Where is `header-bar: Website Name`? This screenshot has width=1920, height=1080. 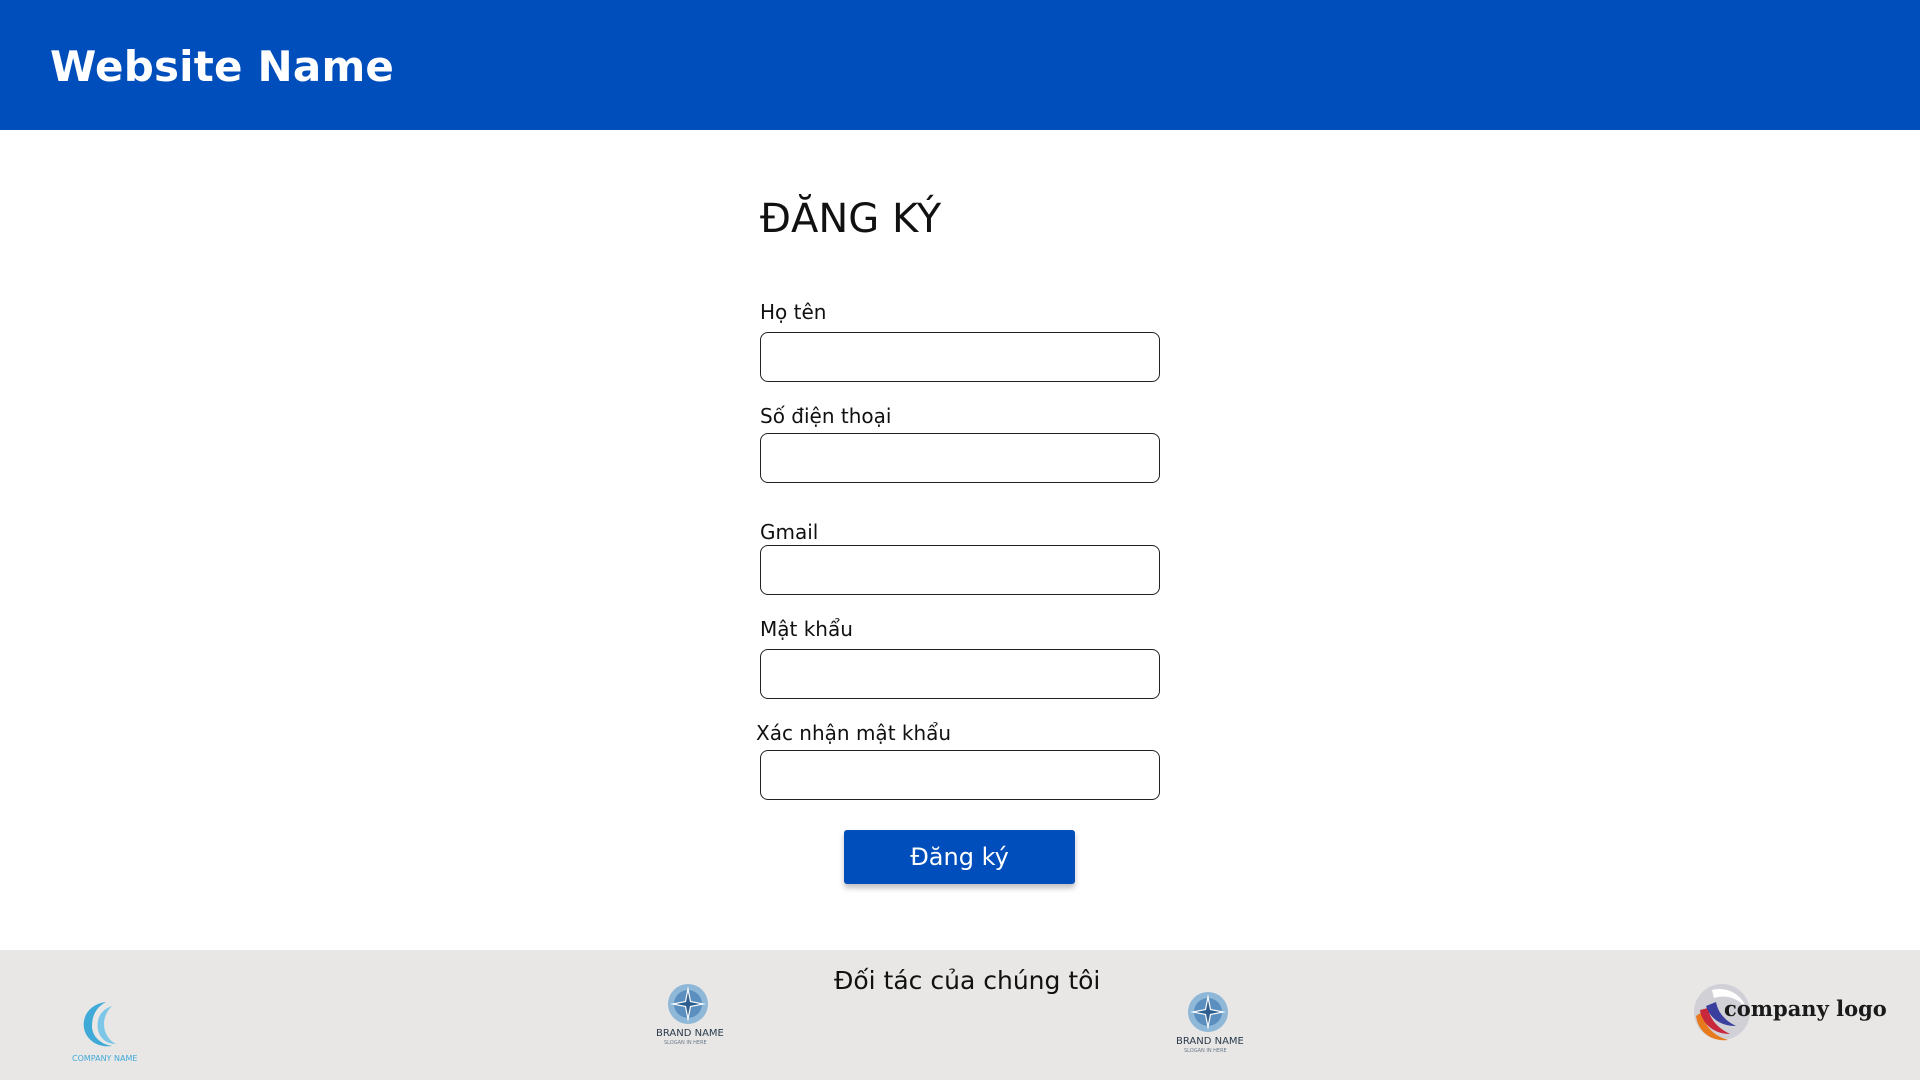 header-bar: Website Name is located at coordinates (960, 65).